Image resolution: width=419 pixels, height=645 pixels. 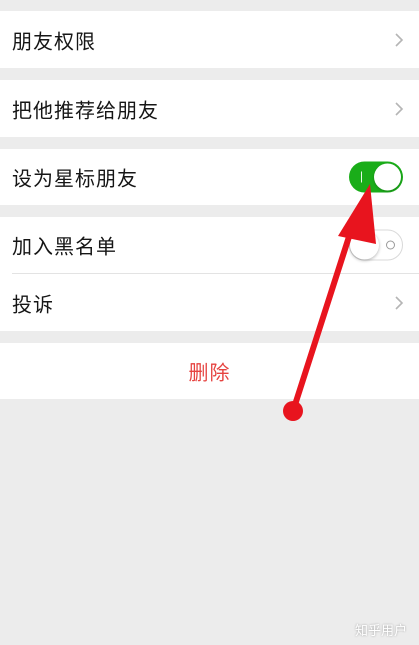 I want to click on delete-label: 删除, so click(x=209, y=372).